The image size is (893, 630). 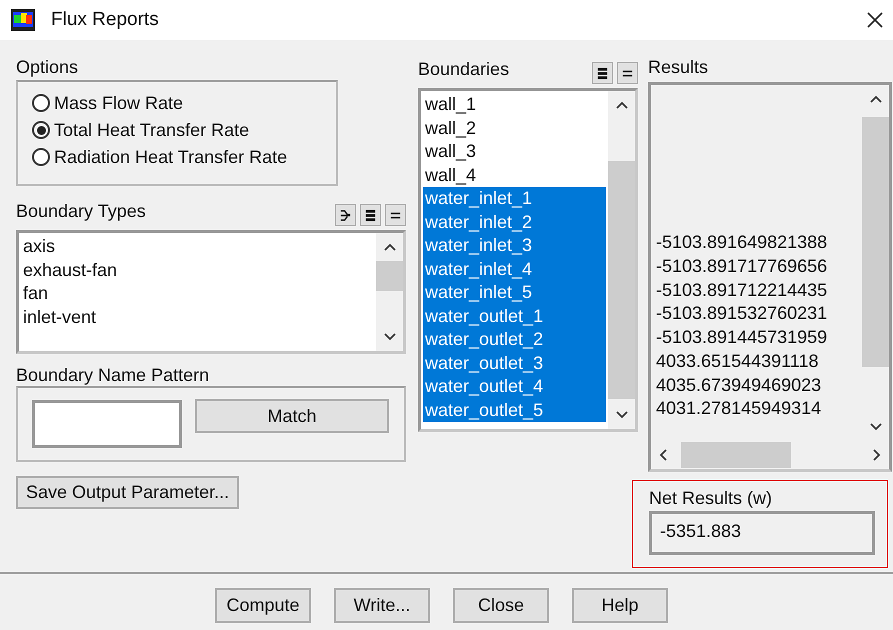 What do you see at coordinates (263, 605) in the screenshot?
I see `dialog-button: Compute` at bounding box center [263, 605].